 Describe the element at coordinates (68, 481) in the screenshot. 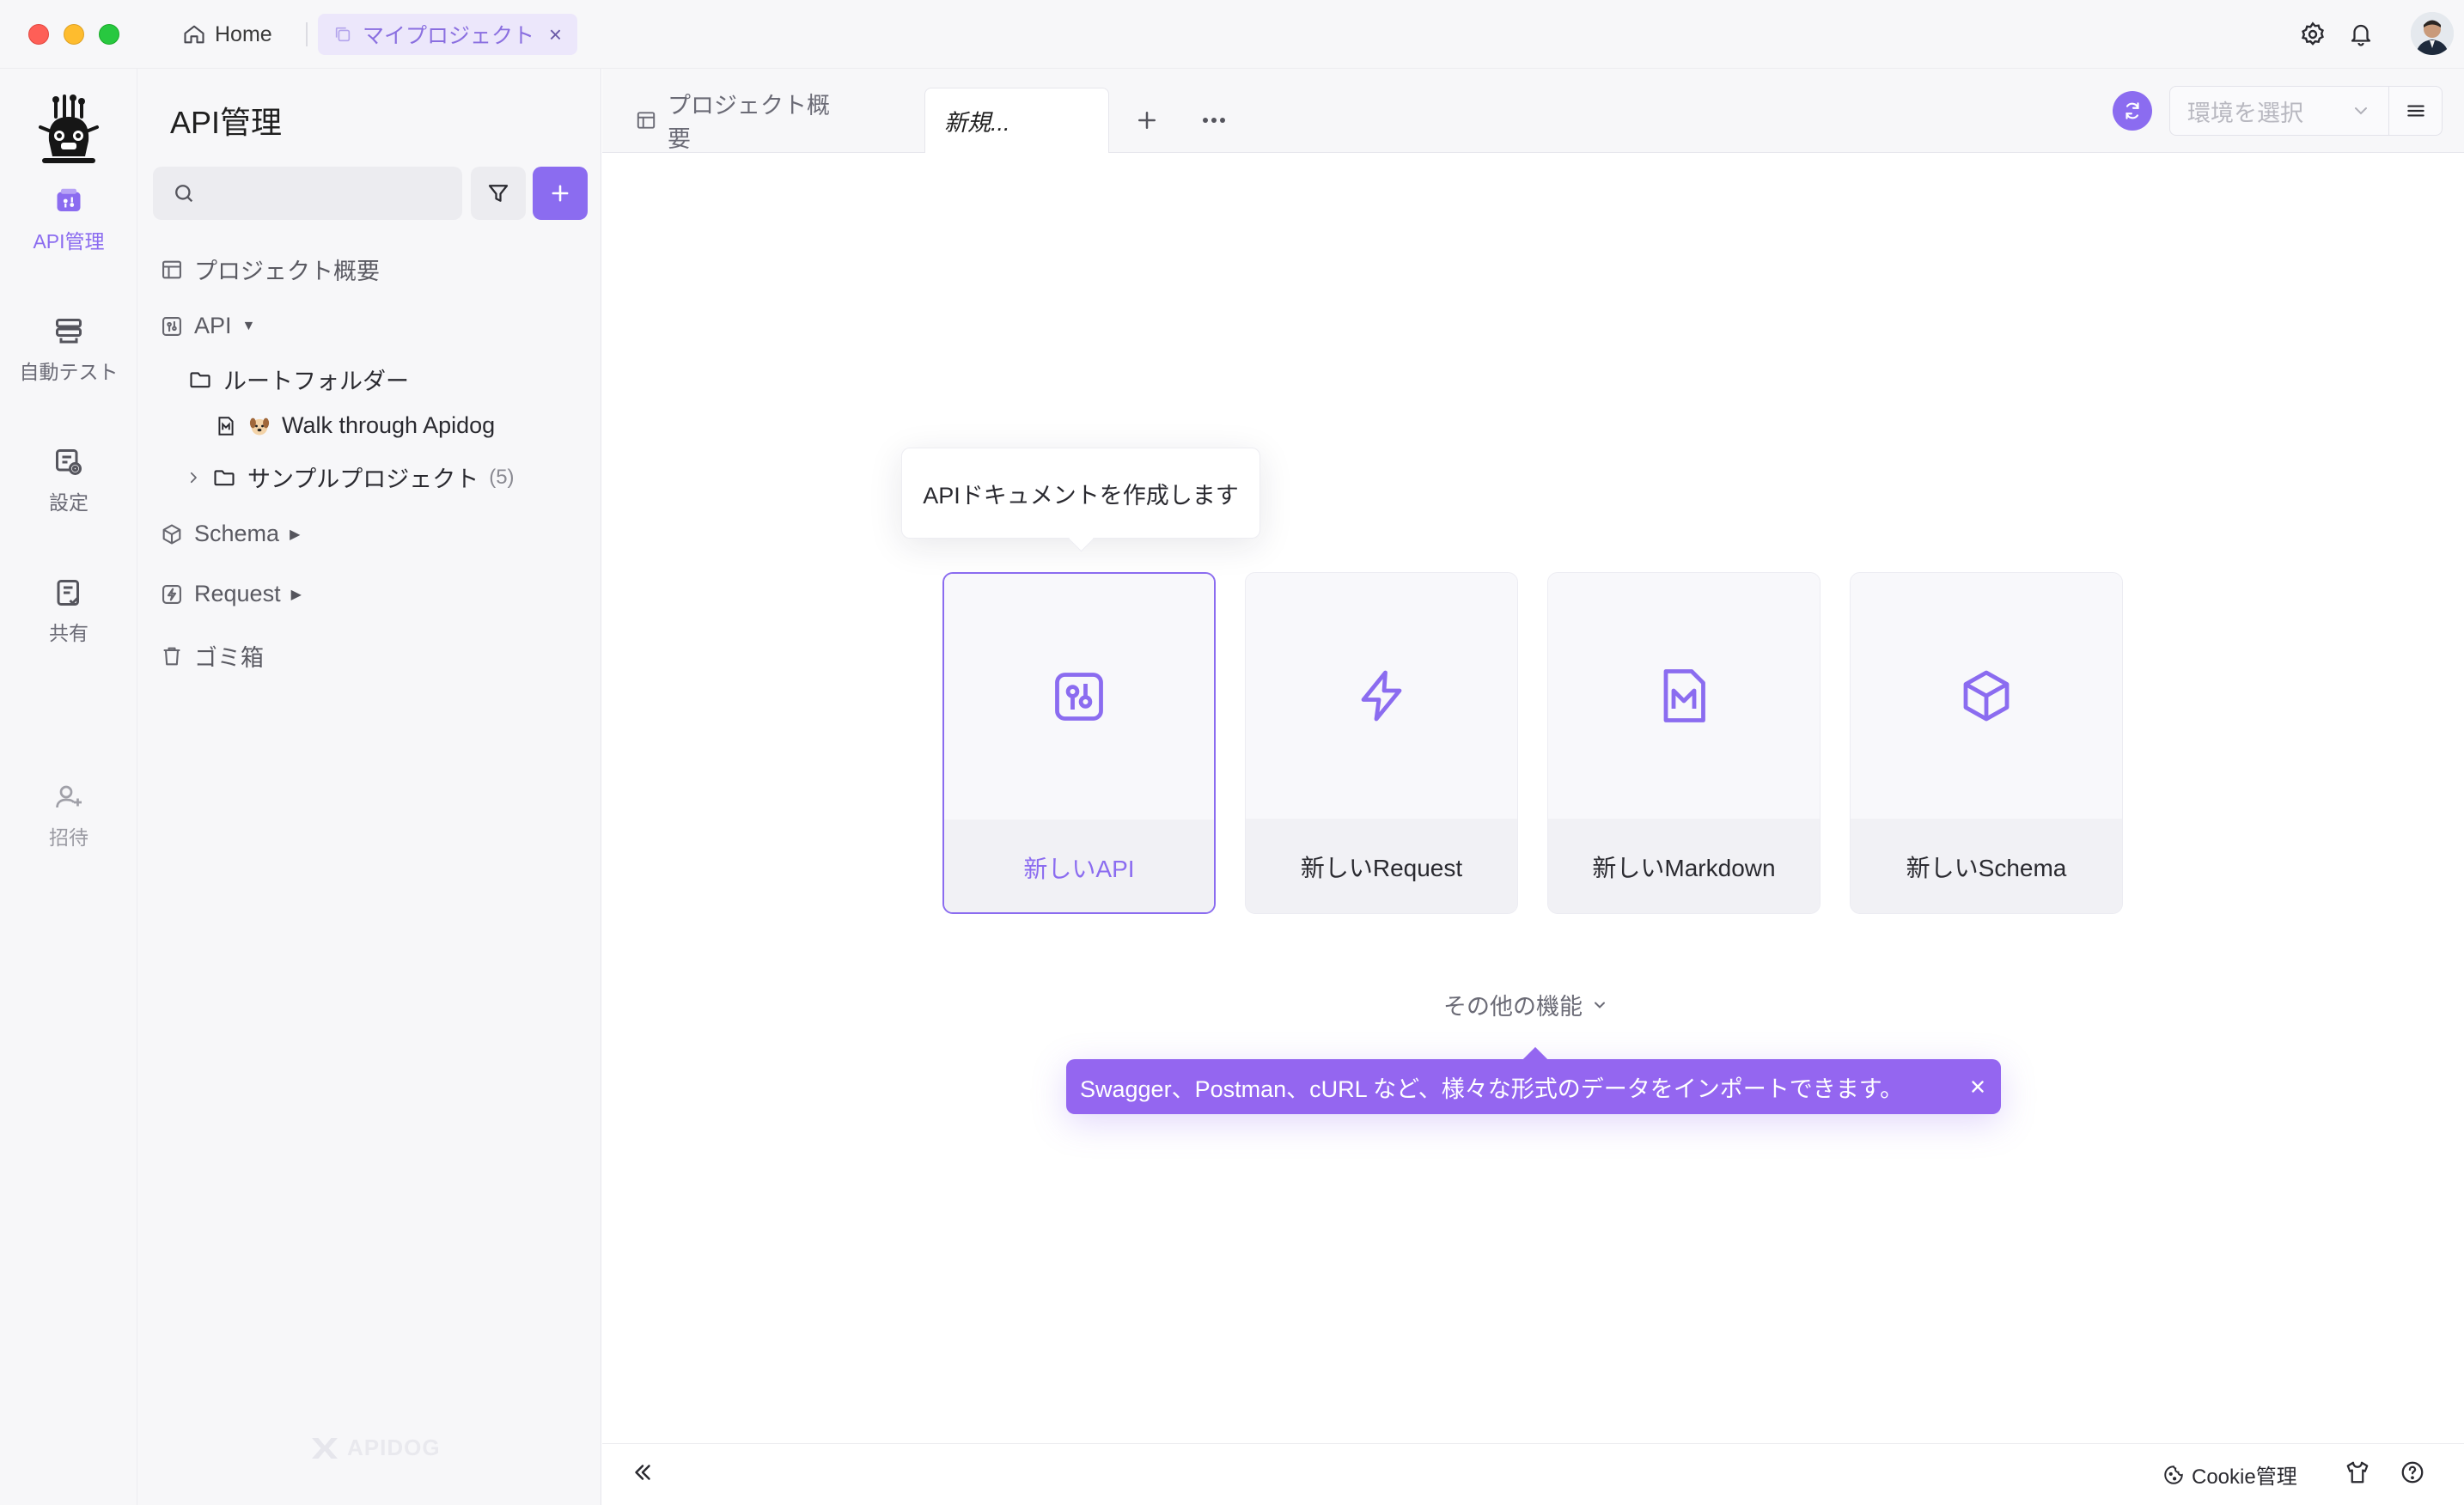

I see `rail-item-settings: 設定` at that location.